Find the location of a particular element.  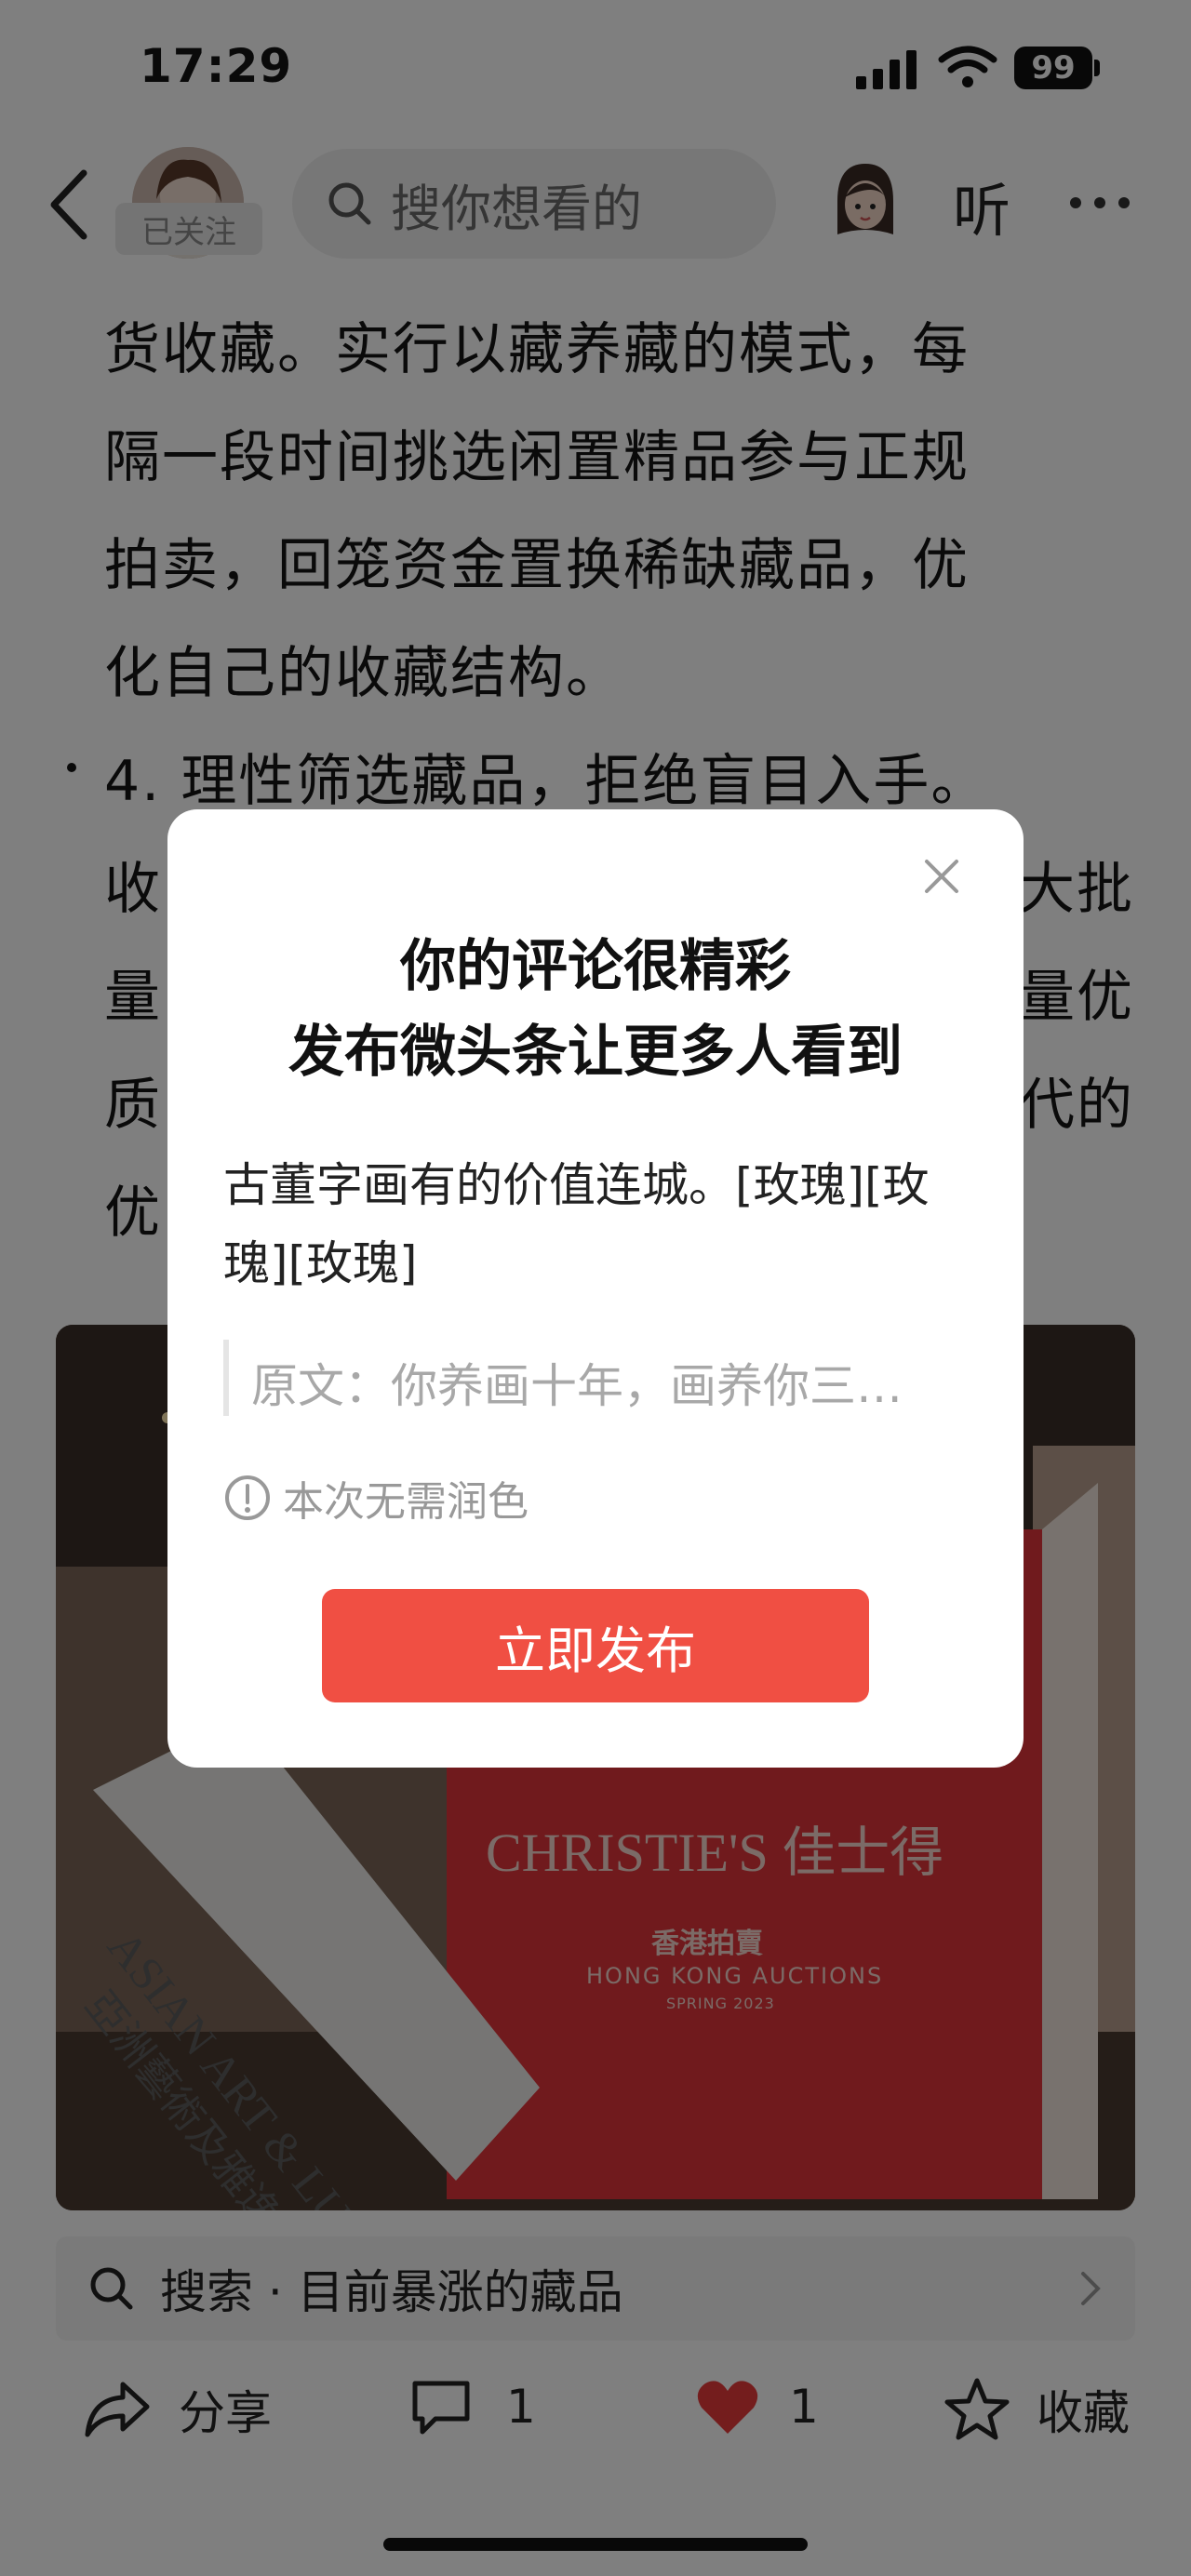

close-button is located at coordinates (941, 878).